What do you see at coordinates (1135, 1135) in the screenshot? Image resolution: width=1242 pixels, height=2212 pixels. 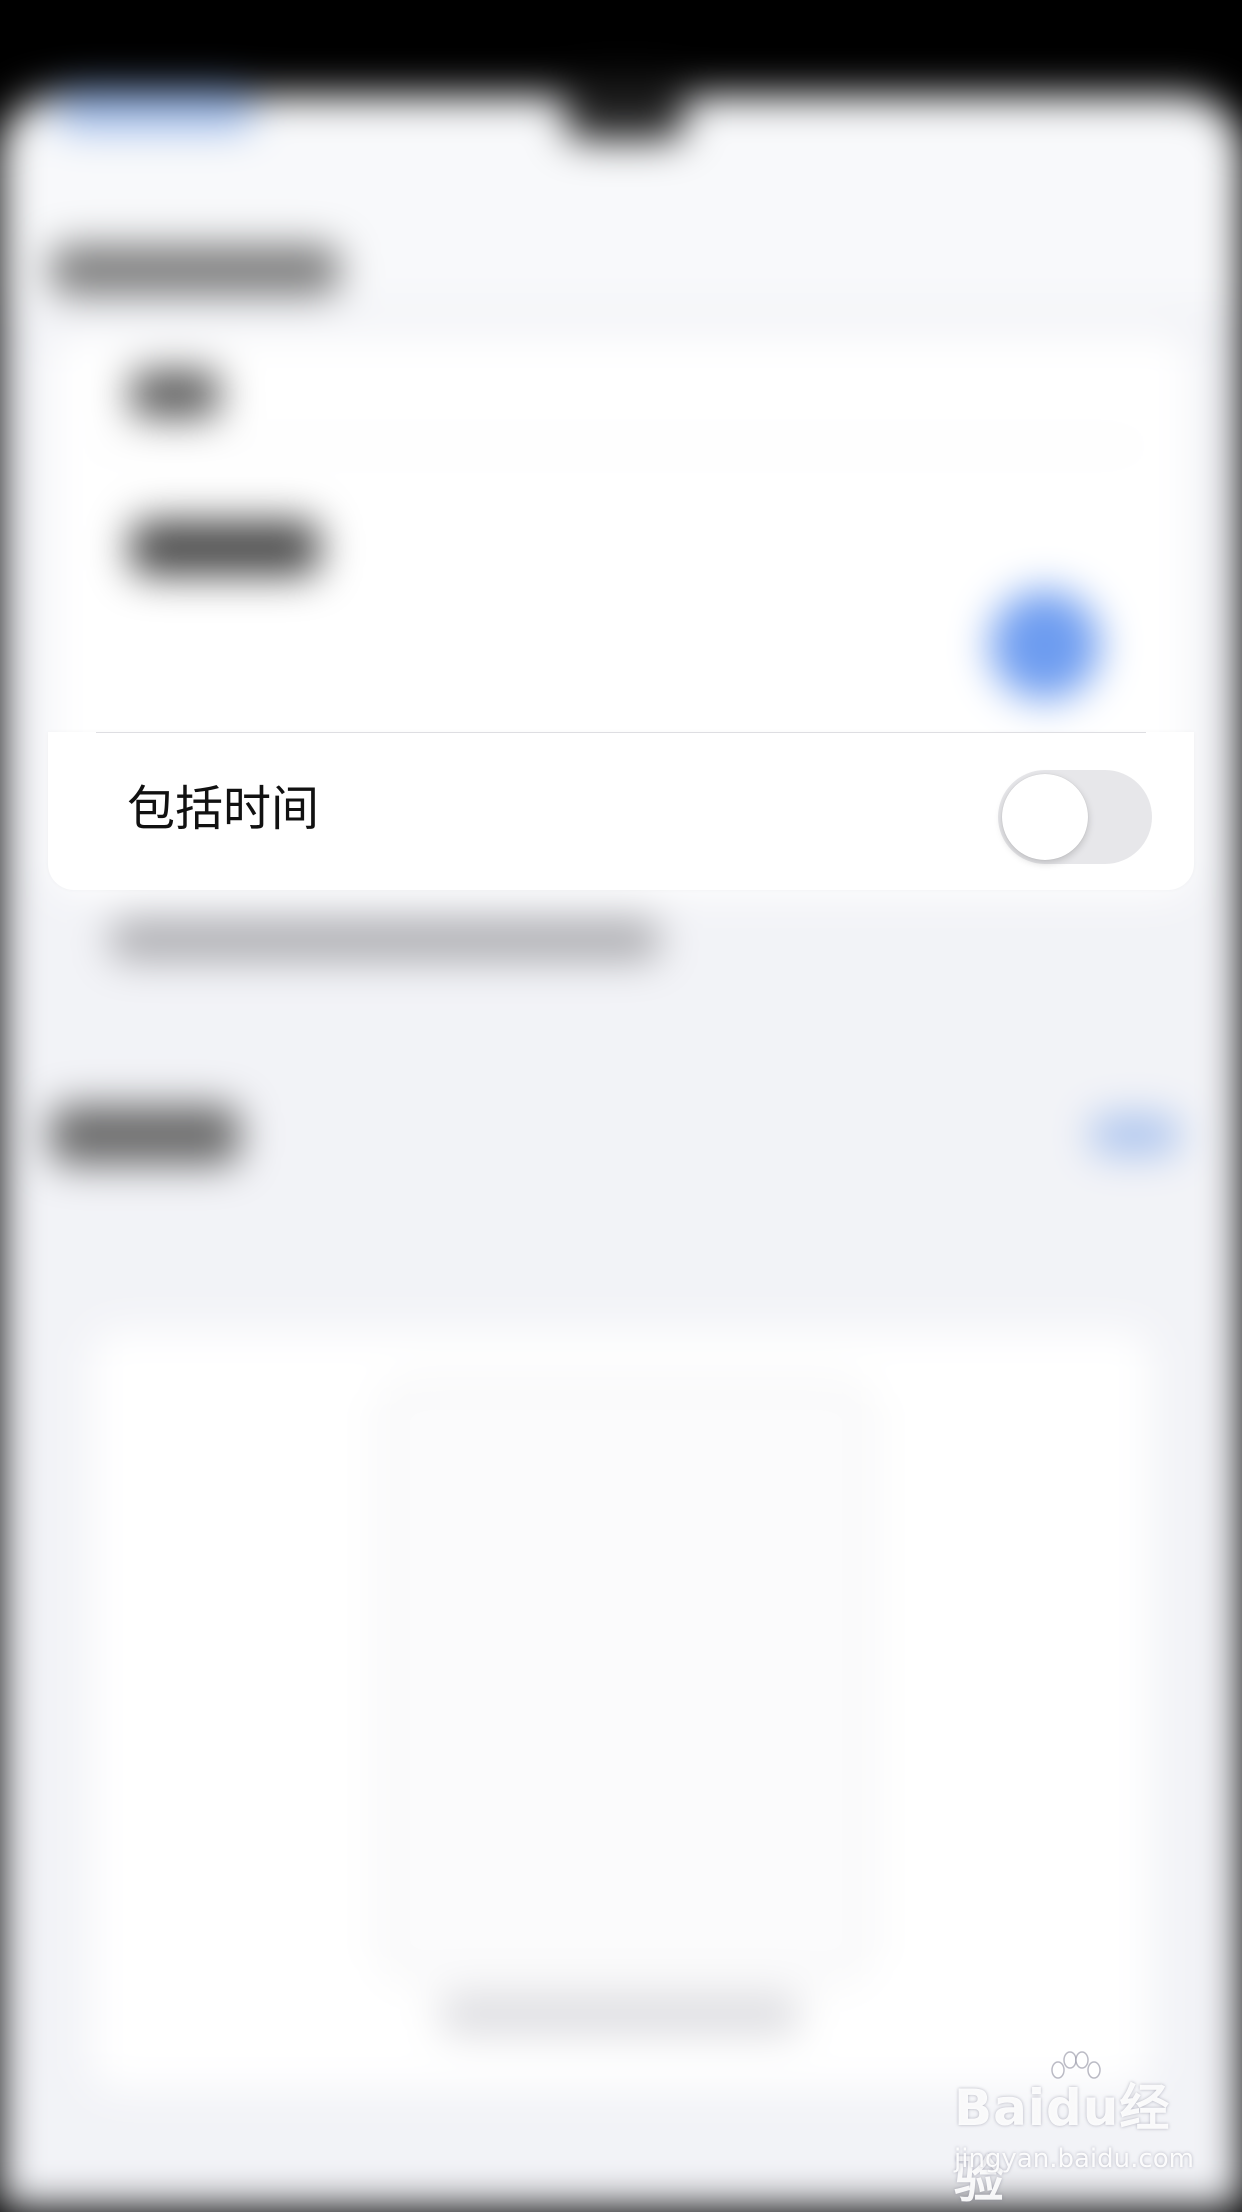 I see `edit-link-blurred` at bounding box center [1135, 1135].